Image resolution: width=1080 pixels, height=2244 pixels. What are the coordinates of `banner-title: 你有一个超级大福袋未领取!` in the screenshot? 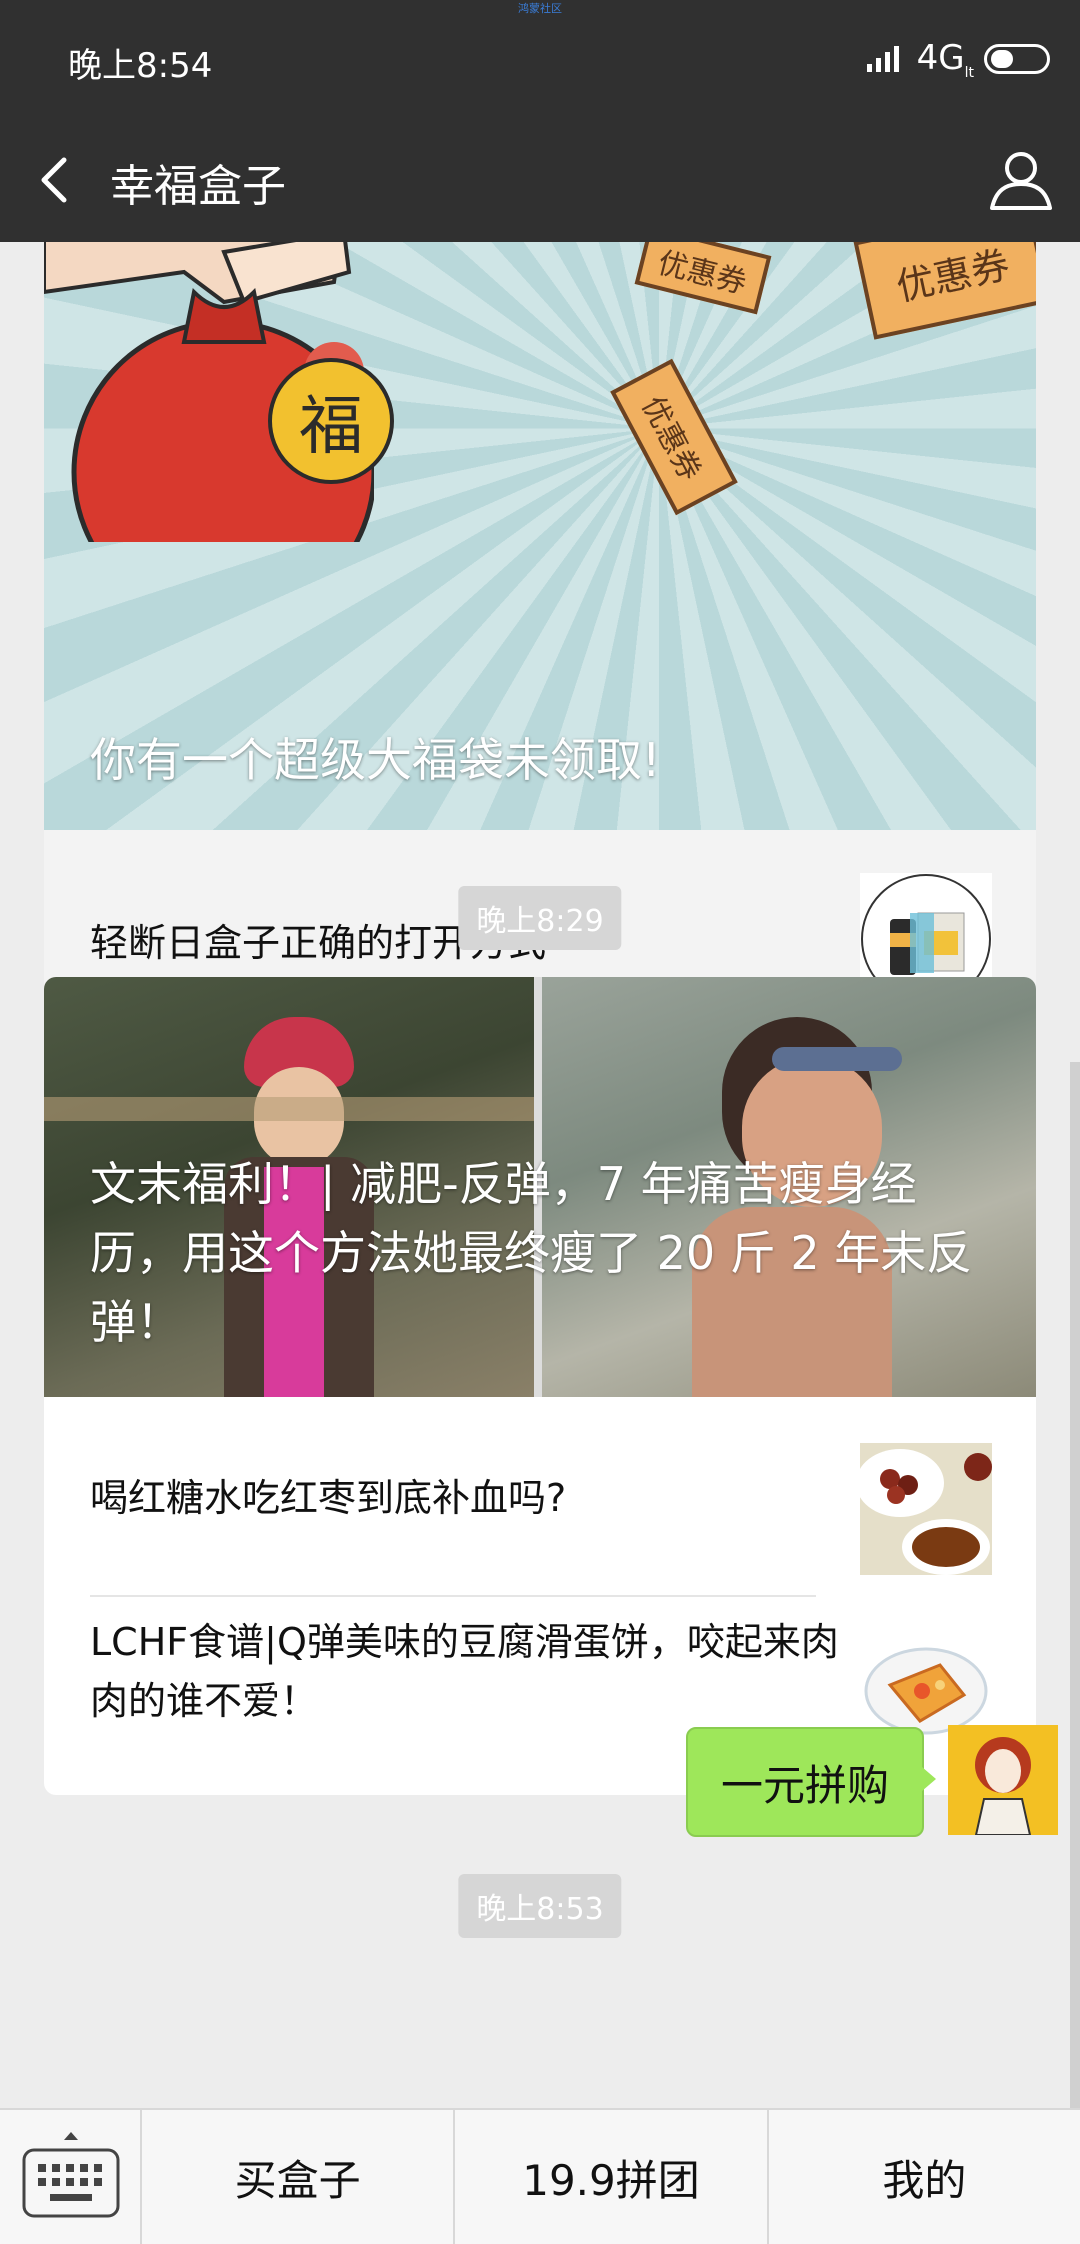 It's located at (375, 760).